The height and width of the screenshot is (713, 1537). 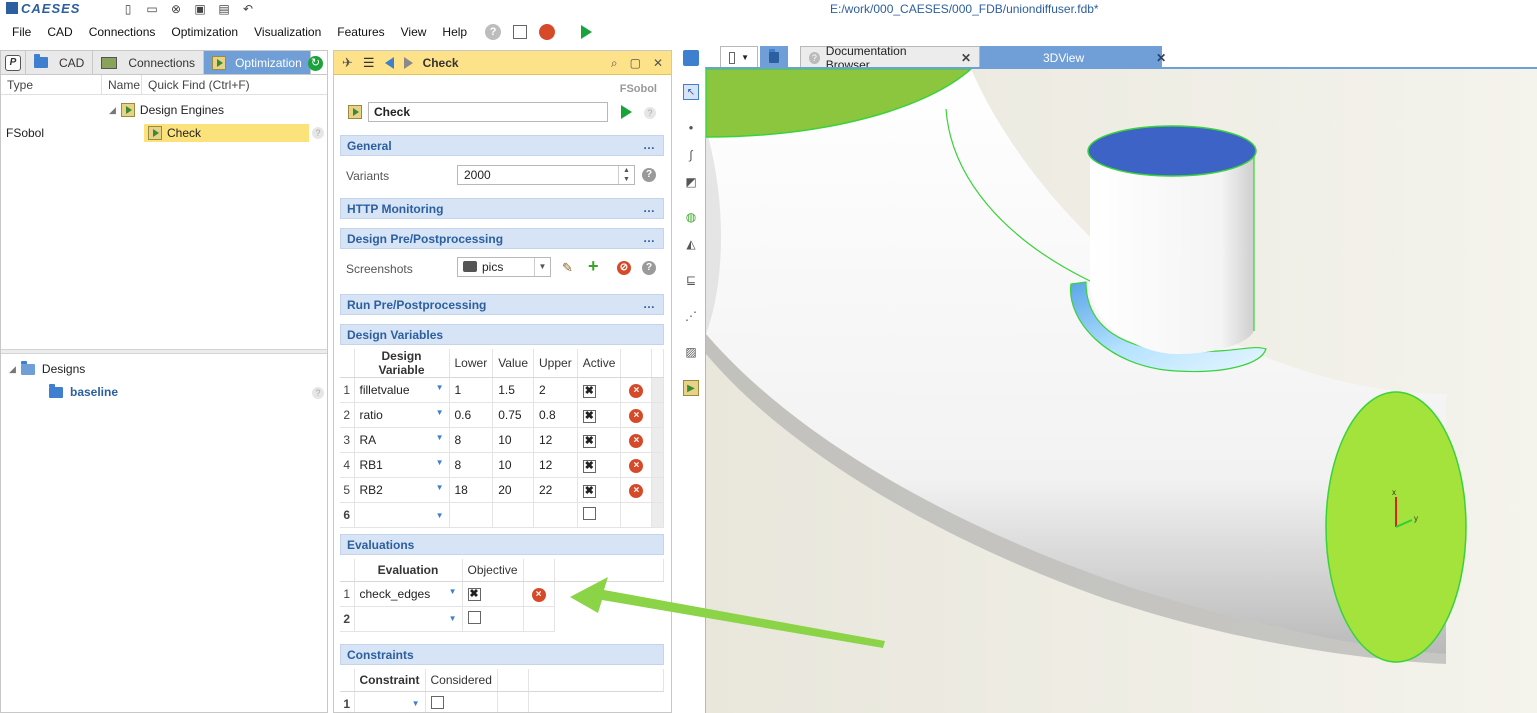 I want to click on quick-find-field: Quick Find (Ctrl+F), so click(x=199, y=85).